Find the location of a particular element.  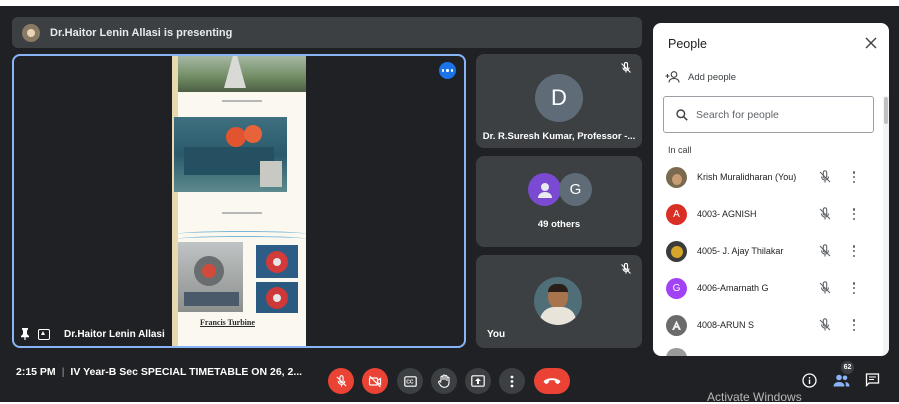

participant-row: 4008-ARUN S is located at coordinates (768, 325).